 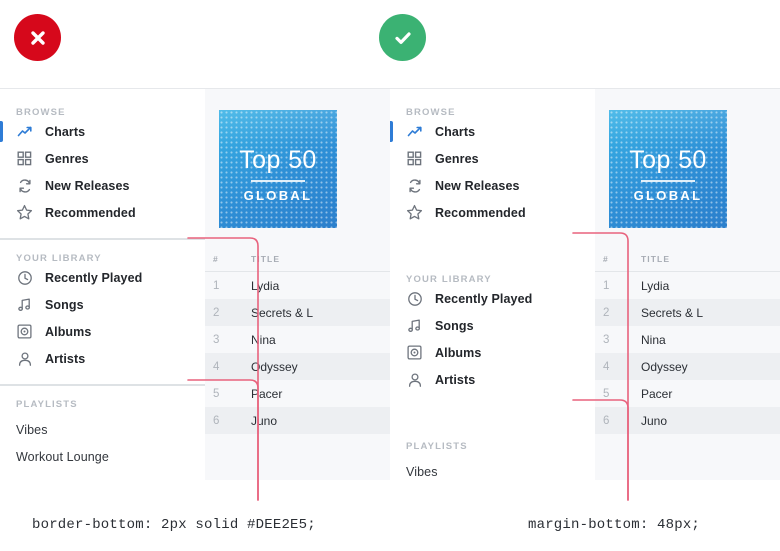 I want to click on section-heading-your-library: YOUR LIBRARY, so click(x=449, y=279).